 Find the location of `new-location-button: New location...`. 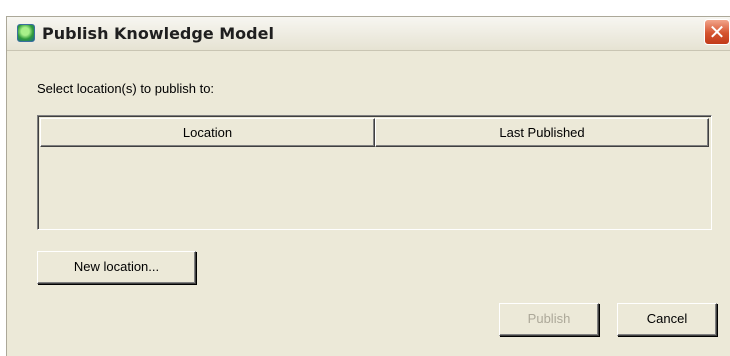

new-location-button: New location... is located at coordinates (116, 267).